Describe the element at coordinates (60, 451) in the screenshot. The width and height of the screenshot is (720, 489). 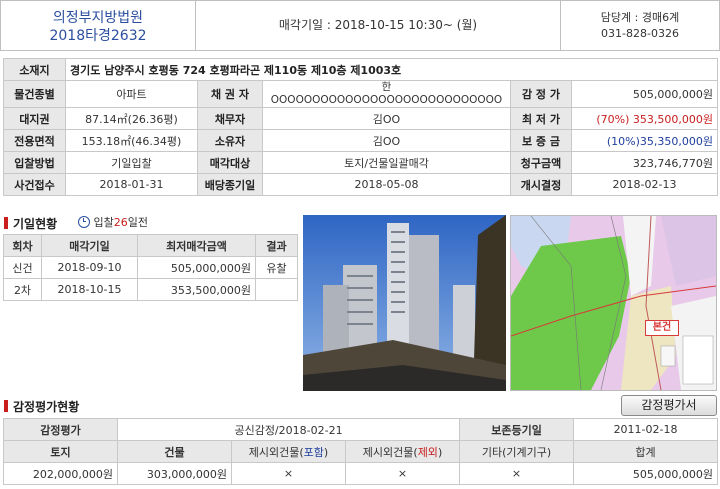
I see `col-land: 토지` at that location.